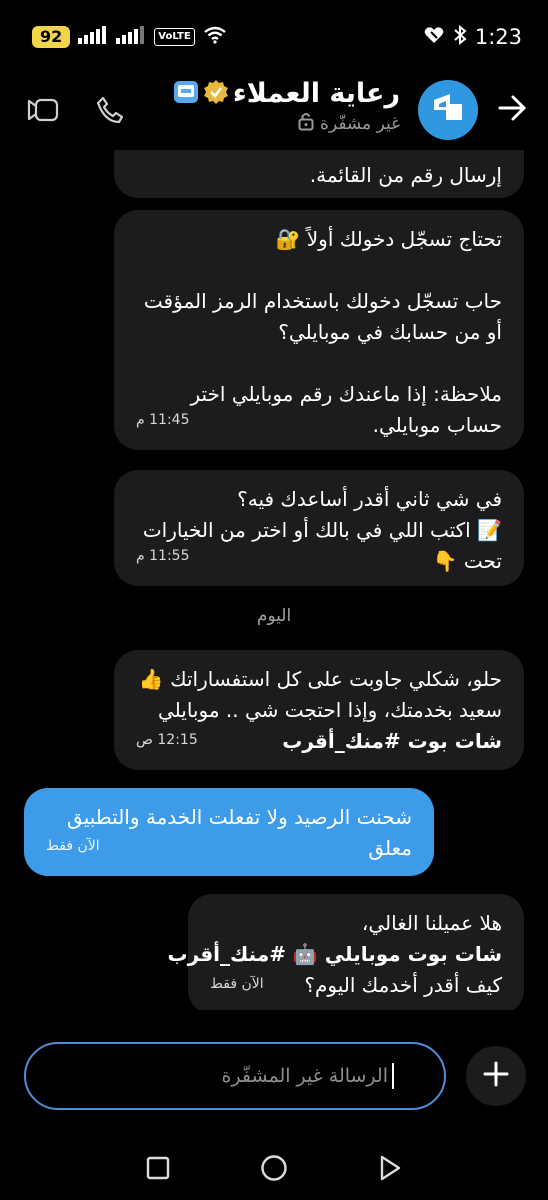 The image size is (548, 1200). I want to click on title-block: رعاية العملاء غير مشفّرة, so click(286, 107).